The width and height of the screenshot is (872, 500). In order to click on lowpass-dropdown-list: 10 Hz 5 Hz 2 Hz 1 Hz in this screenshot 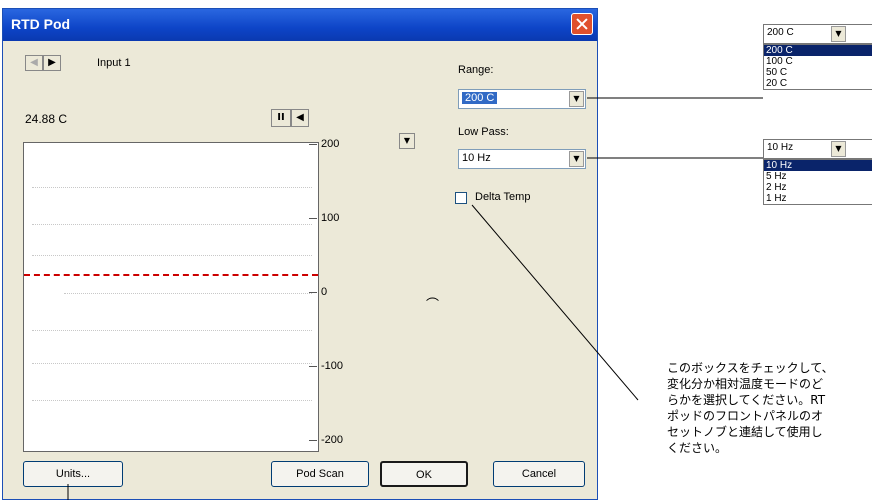, I will do `click(817, 182)`.